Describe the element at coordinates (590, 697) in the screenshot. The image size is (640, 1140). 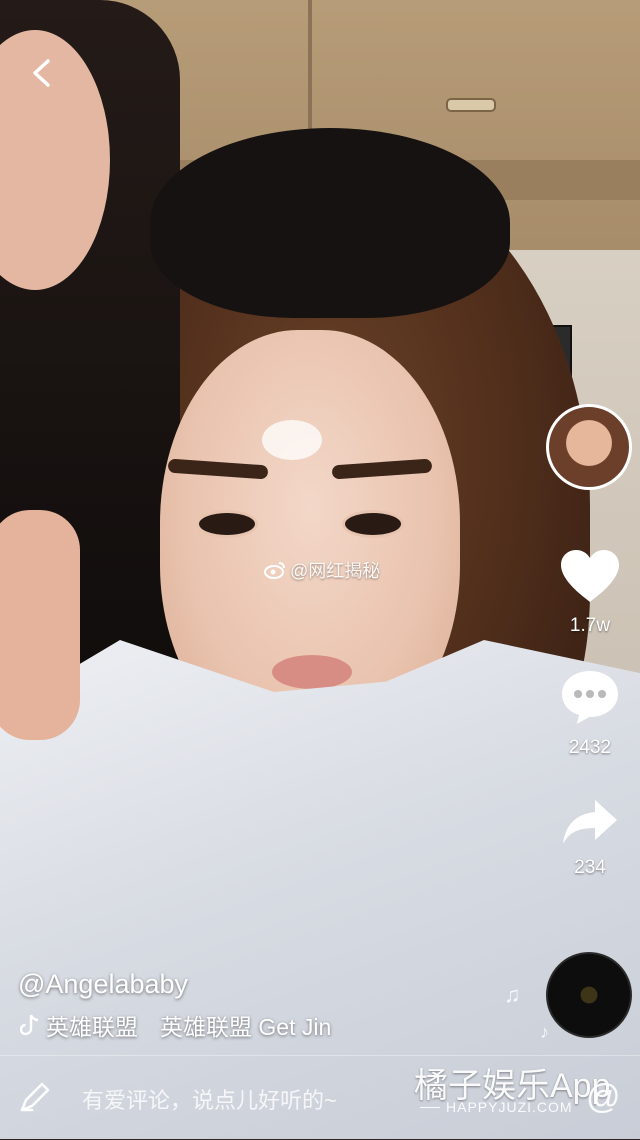
I see `comment-icon` at that location.